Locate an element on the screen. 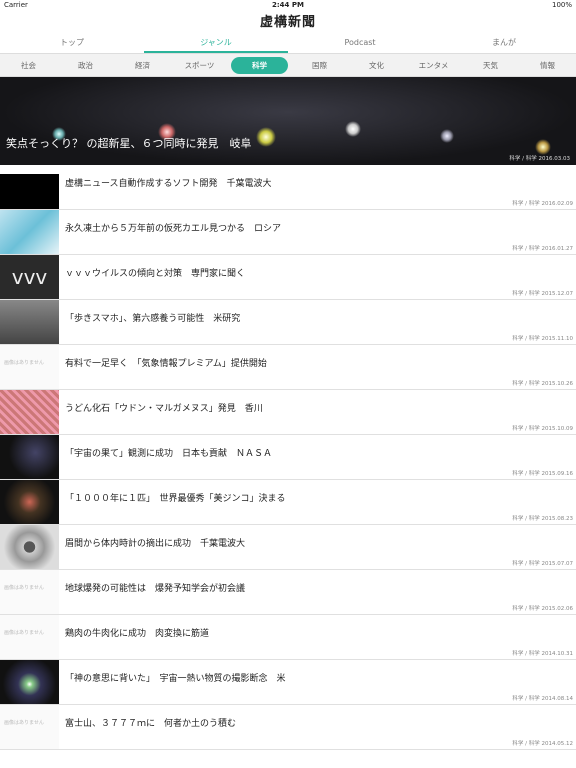  article-meta: 科学 / 科学 2015.02.06 is located at coordinates (542, 609).